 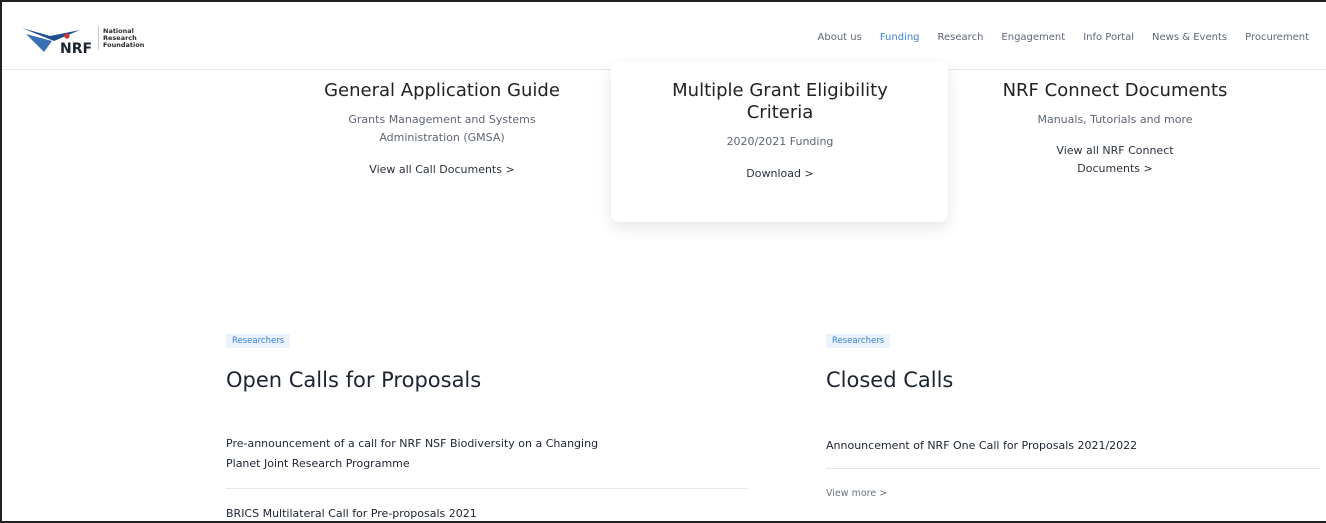 I want to click on open-calls-title: Open Calls for Proposals, so click(x=354, y=380).